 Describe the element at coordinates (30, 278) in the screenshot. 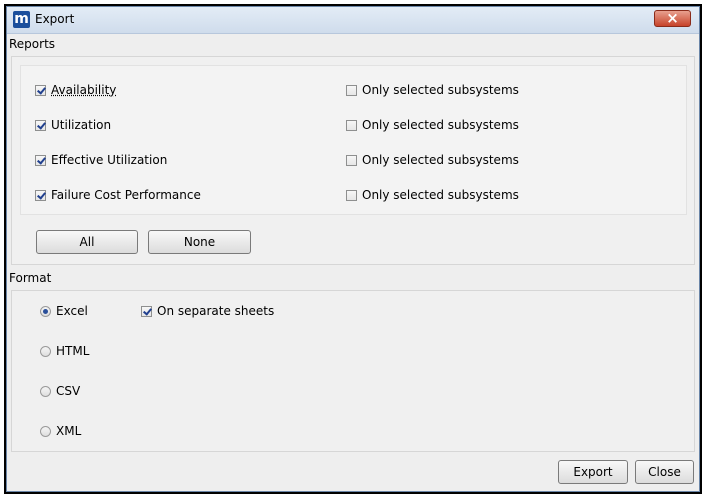

I see `format-group-label: Format` at that location.